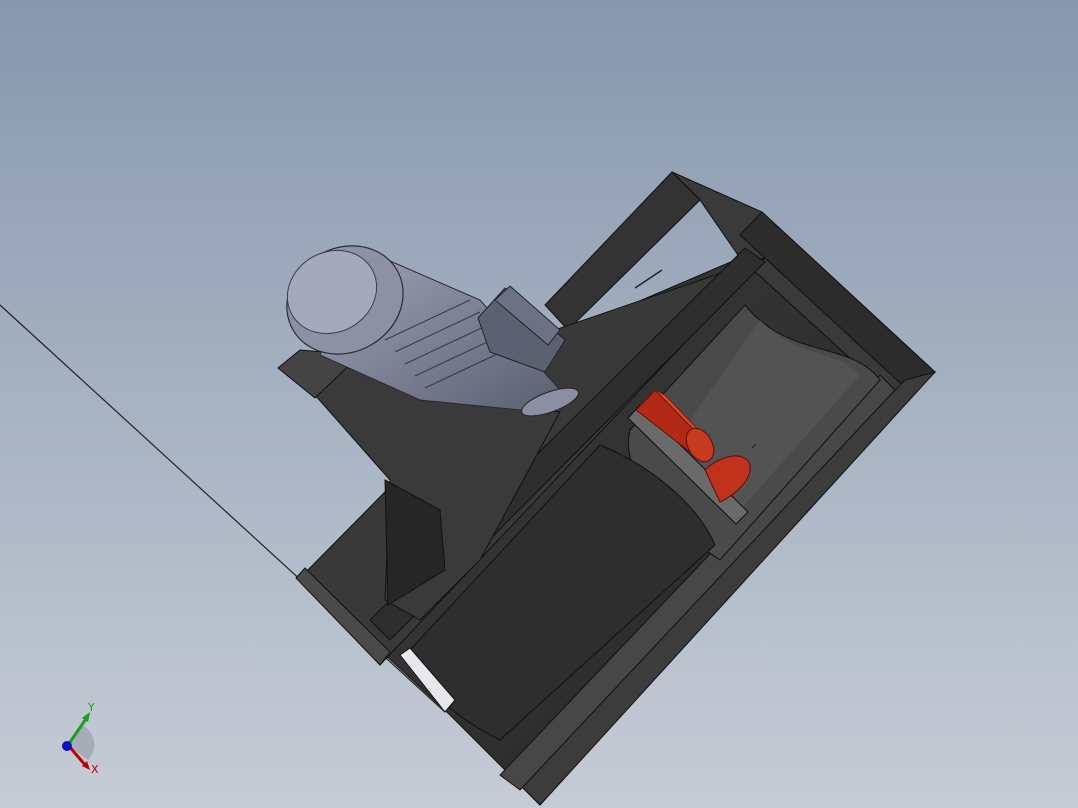 The image size is (1078, 808). What do you see at coordinates (67, 746) in the screenshot?
I see `triad-z-axis` at bounding box center [67, 746].